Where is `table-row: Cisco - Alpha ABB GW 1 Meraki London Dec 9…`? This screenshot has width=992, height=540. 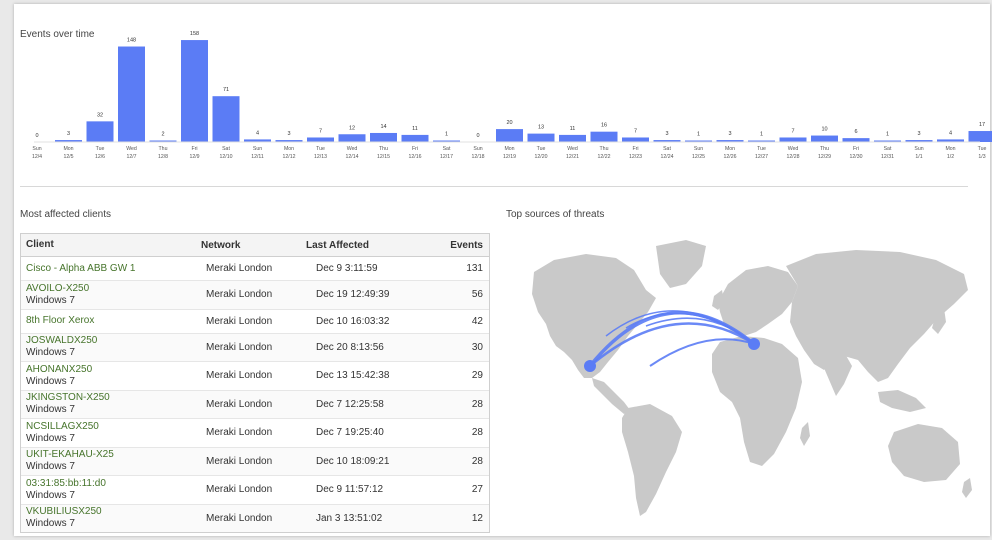
table-row: Cisco - Alpha ABB GW 1 Meraki London Dec 9… is located at coordinates (255, 269).